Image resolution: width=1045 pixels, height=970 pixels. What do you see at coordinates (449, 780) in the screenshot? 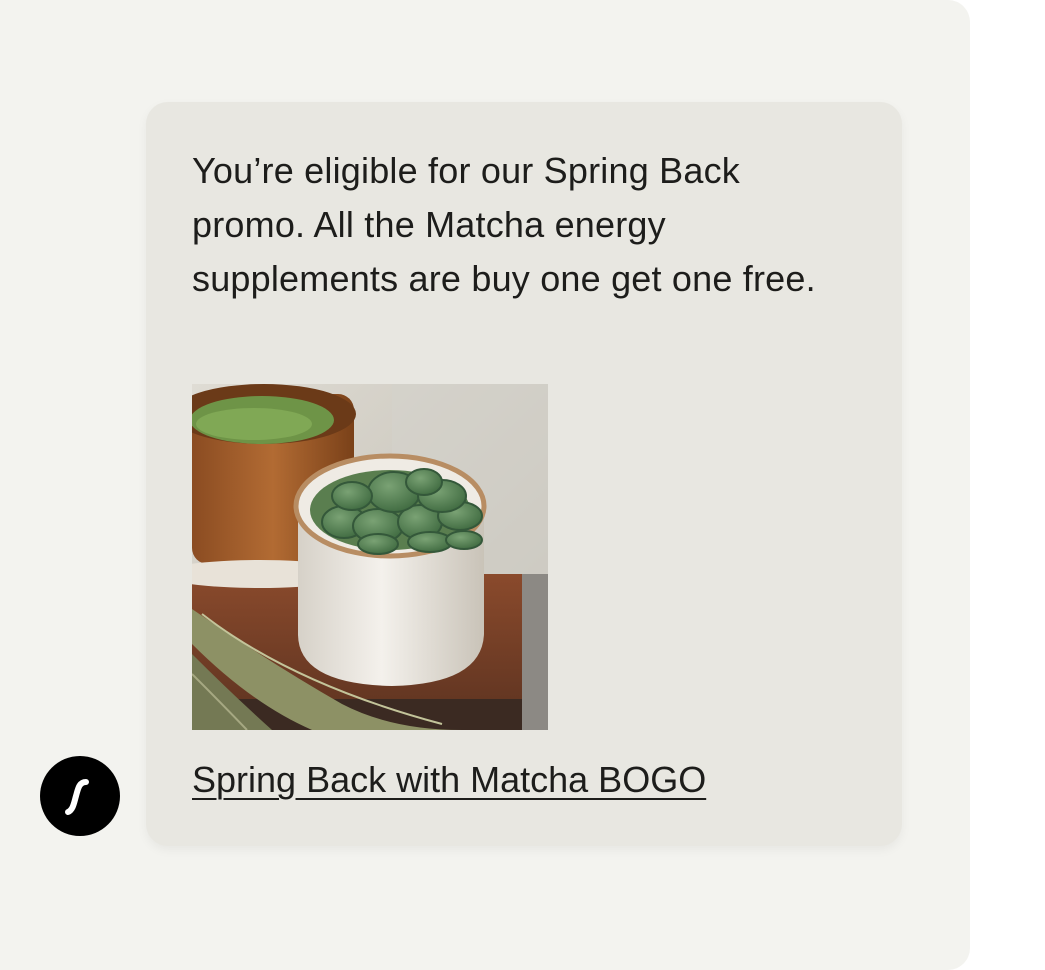
I see `promo-link: Spring Back with Matcha BOGO` at bounding box center [449, 780].